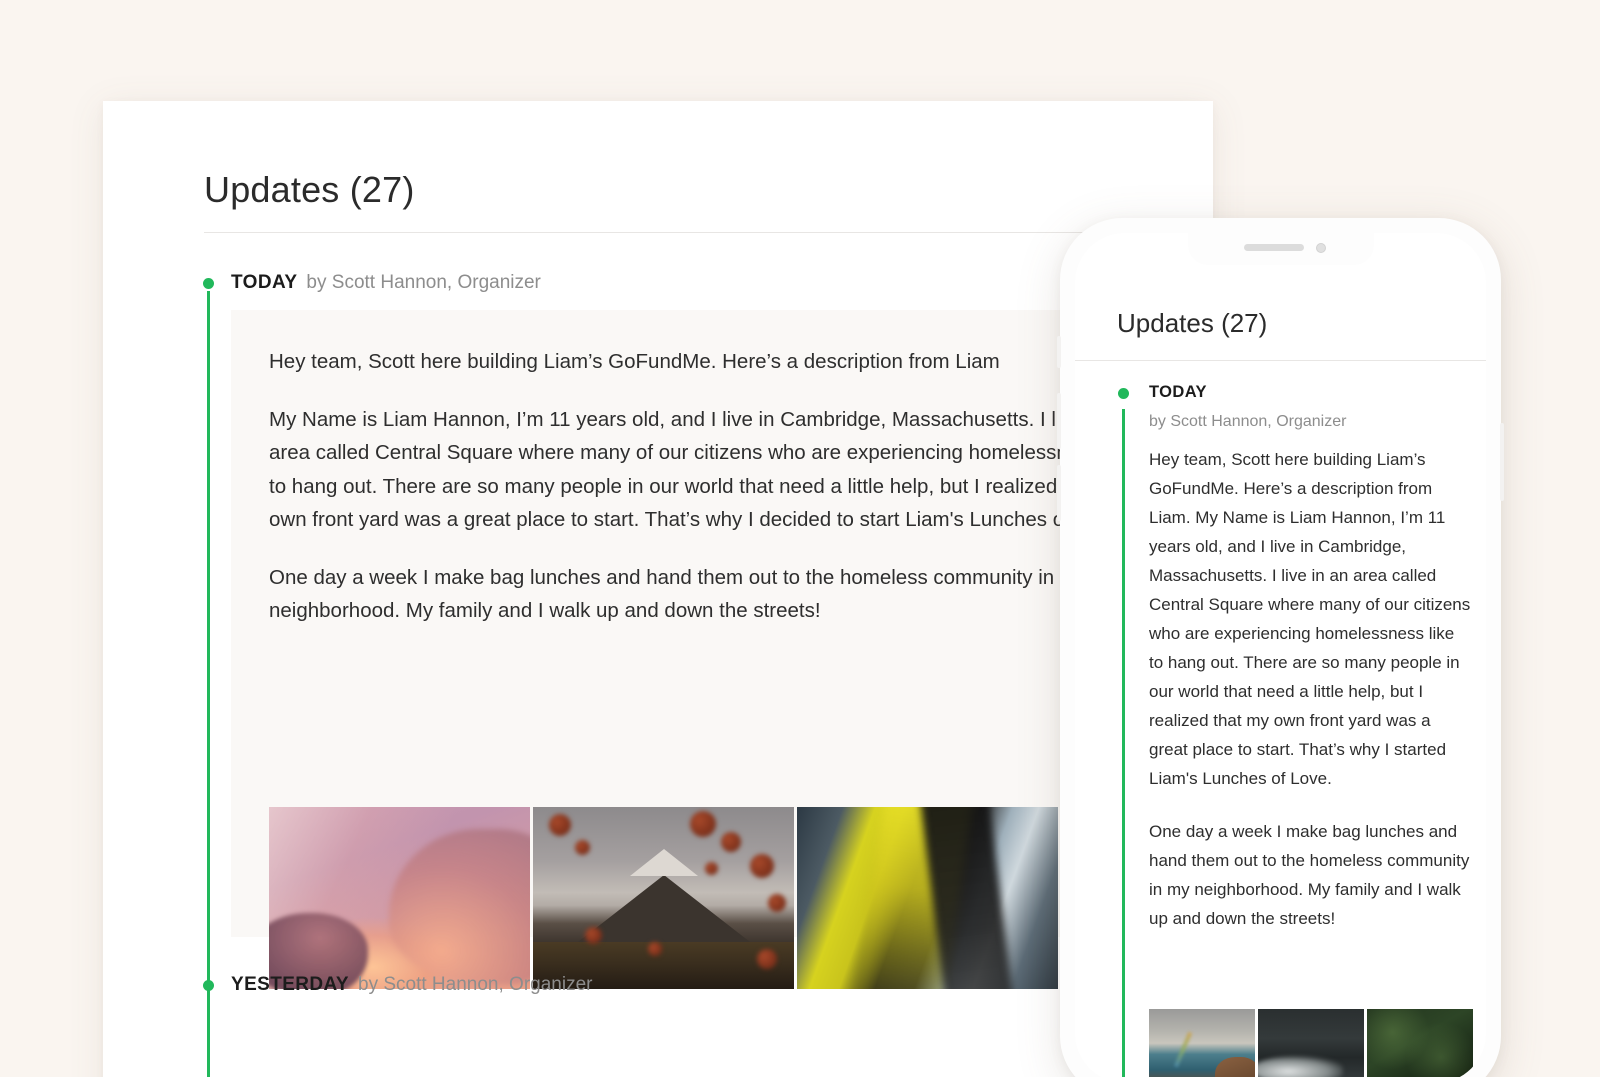  Describe the element at coordinates (1192, 323) in the screenshot. I see `mobile-page-title: Updates (27)` at that location.